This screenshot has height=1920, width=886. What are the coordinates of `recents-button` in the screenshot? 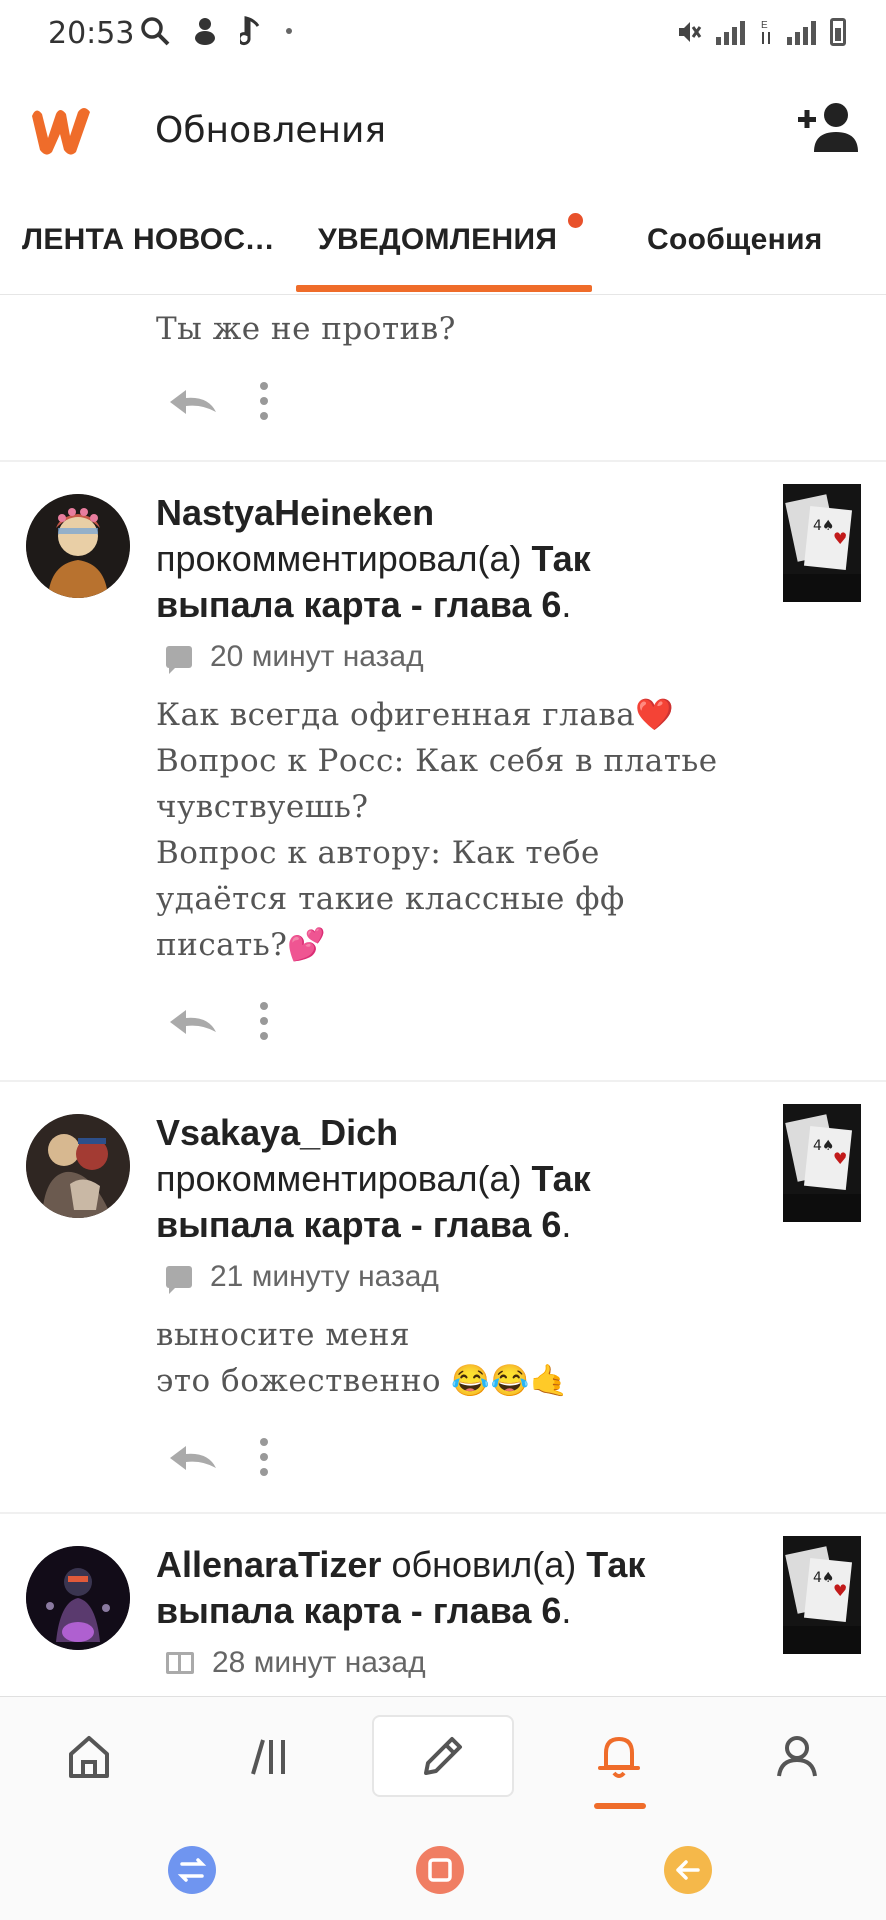 It's located at (192, 1870).